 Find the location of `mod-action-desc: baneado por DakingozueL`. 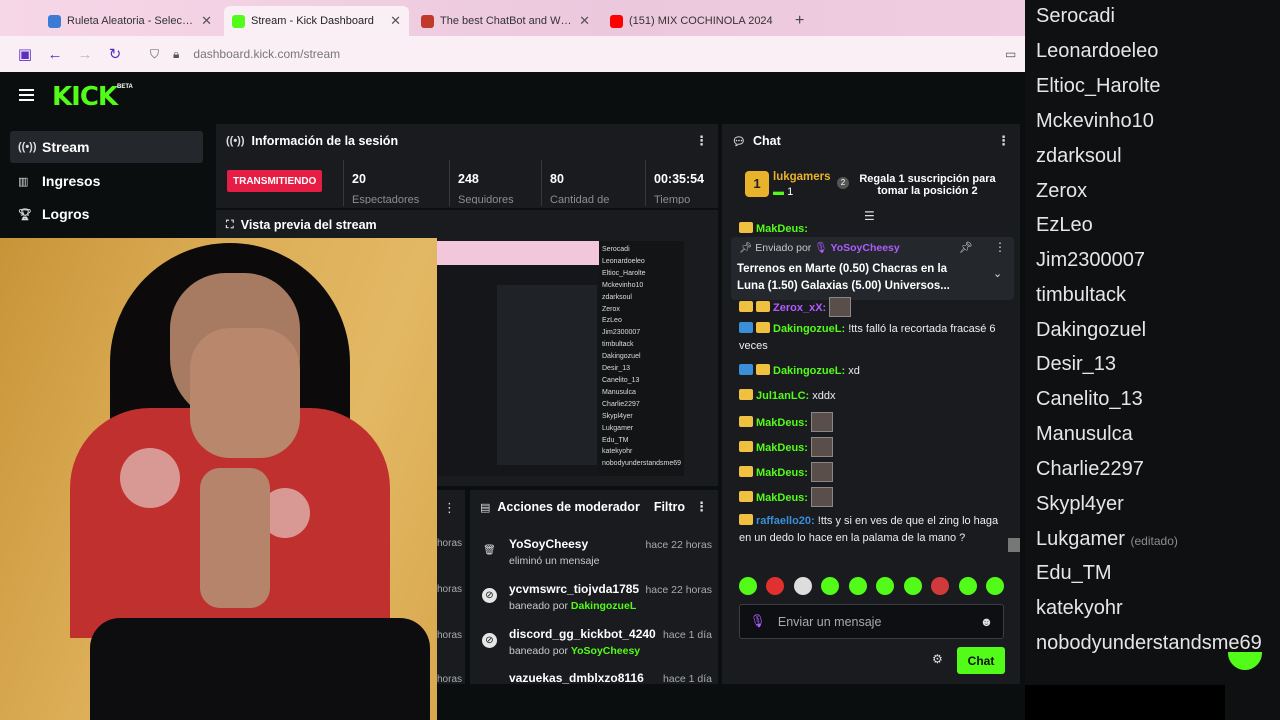

mod-action-desc: baneado por DakingozueL is located at coordinates (572, 606).